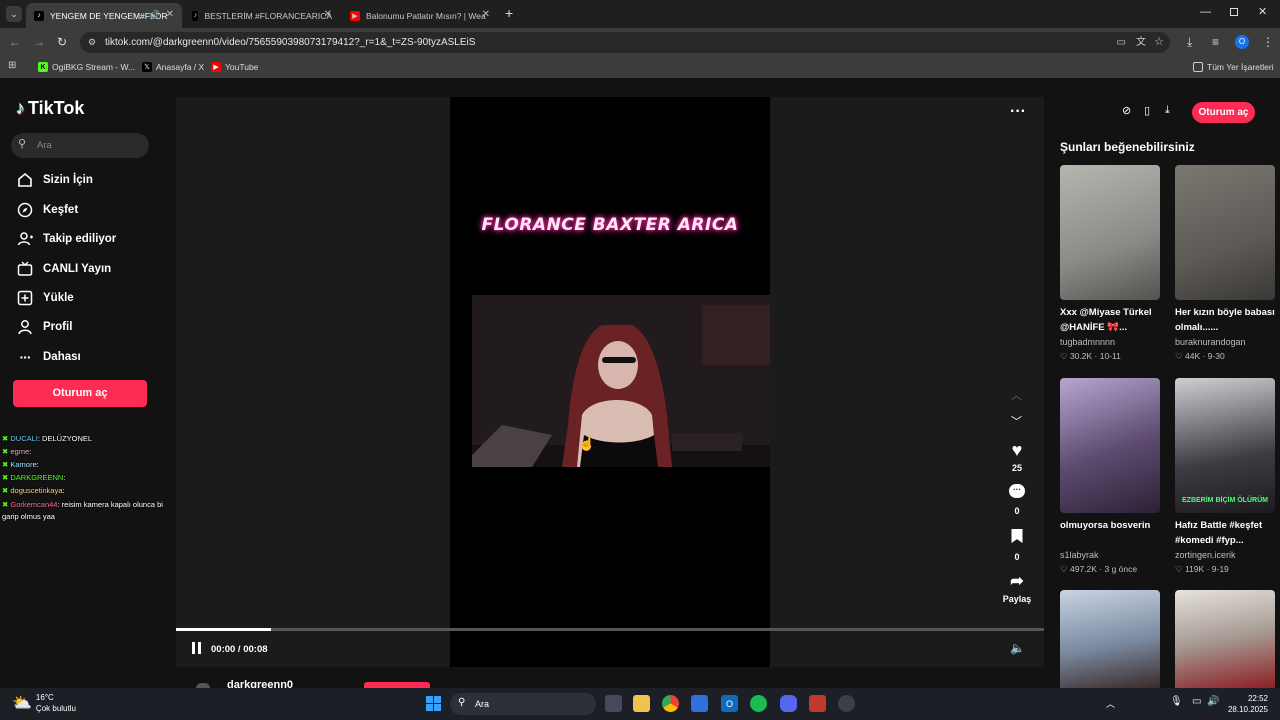 The height and width of the screenshot is (720, 1280). What do you see at coordinates (1017, 450) in the screenshot?
I see `heart-icon: ♥` at bounding box center [1017, 450].